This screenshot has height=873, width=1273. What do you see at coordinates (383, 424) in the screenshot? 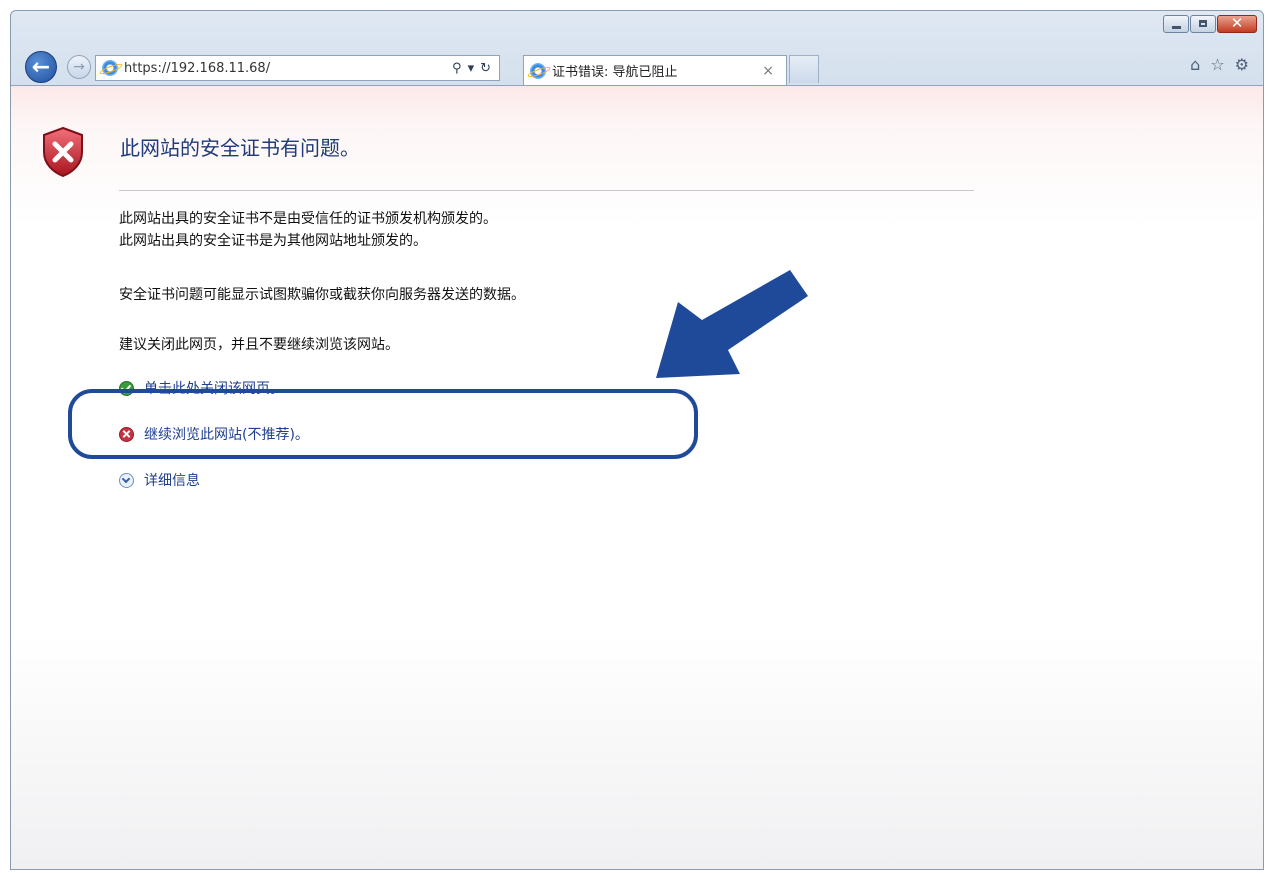
I see `annotation-highlight-box` at bounding box center [383, 424].